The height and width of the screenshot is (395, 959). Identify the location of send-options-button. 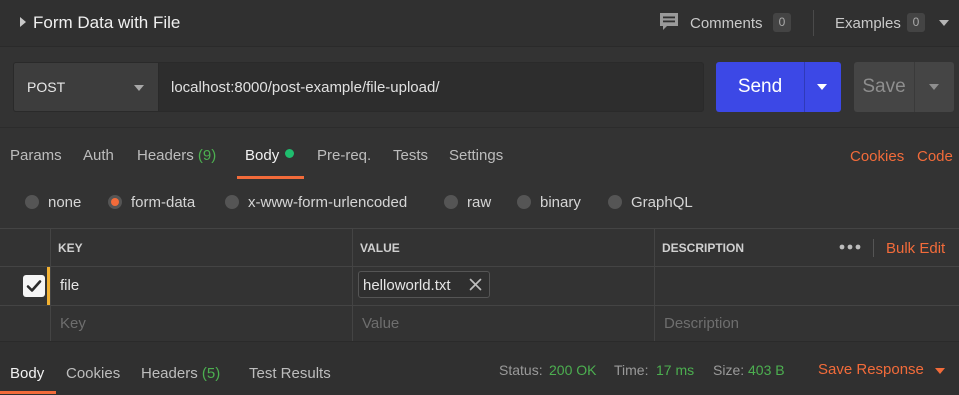
(822, 87).